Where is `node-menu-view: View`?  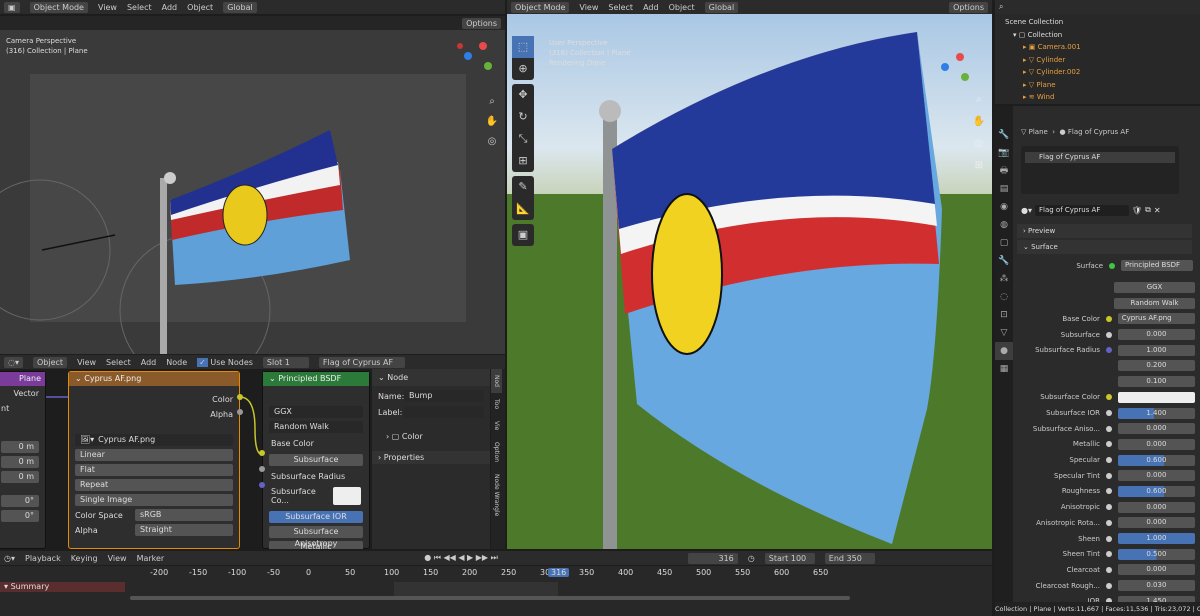 node-menu-view: View is located at coordinates (86, 362).